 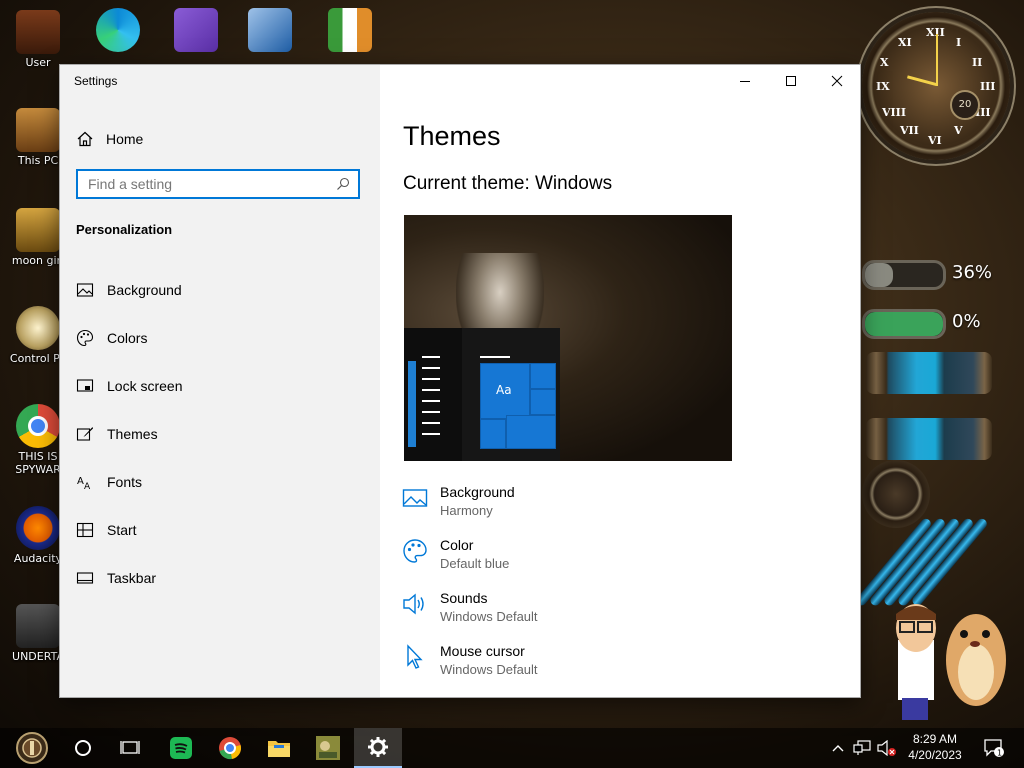 What do you see at coordinates (929, 439) in the screenshot?
I see `network-tube` at bounding box center [929, 439].